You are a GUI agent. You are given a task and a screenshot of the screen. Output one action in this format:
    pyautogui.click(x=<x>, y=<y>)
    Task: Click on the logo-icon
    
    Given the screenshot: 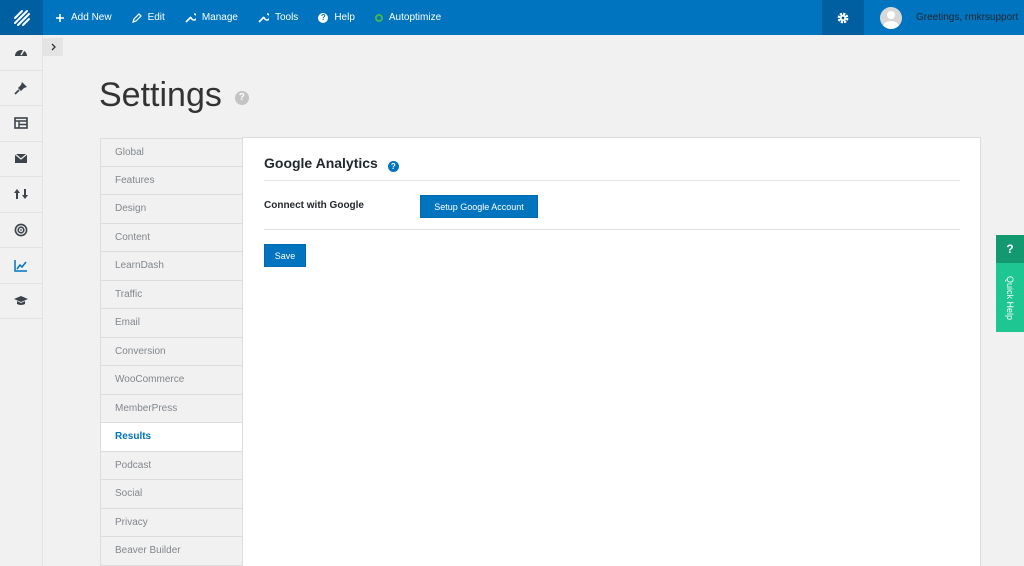 What is the action you would take?
    pyautogui.click(x=21, y=17)
    